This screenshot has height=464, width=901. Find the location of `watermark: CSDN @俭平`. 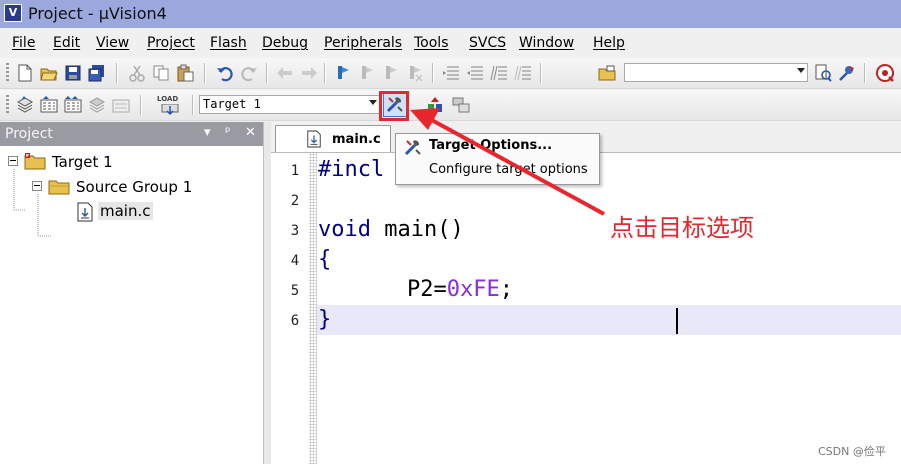

watermark: CSDN @俭平 is located at coordinates (852, 451).